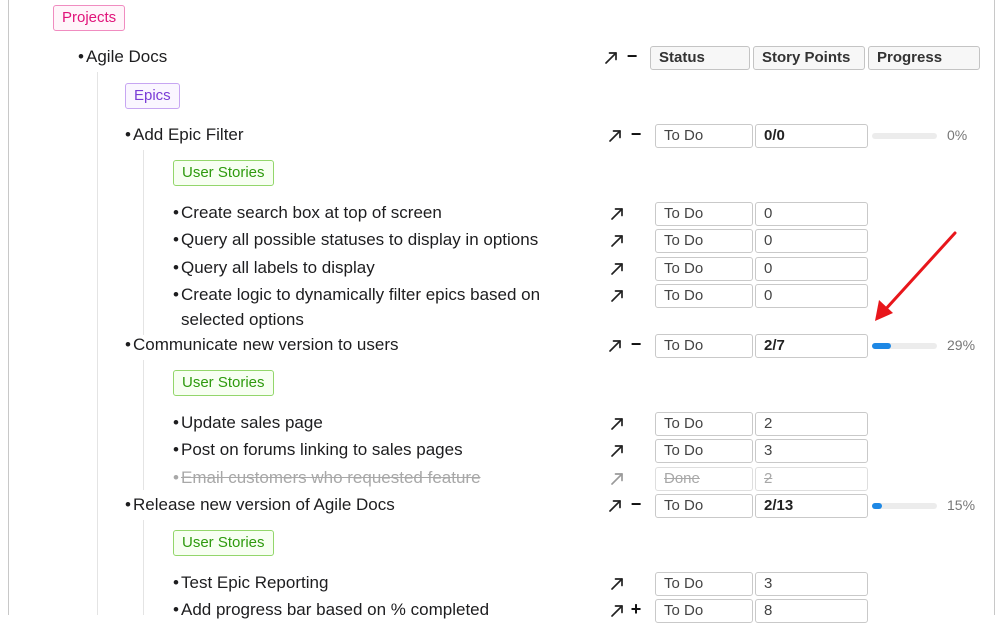 This screenshot has height=623, width=999. Describe the element at coordinates (335, 609) in the screenshot. I see `story-title-text: Add progress bar based on % completed` at that location.